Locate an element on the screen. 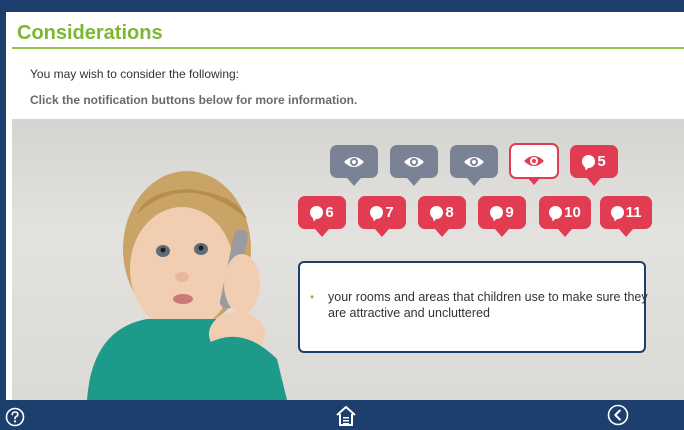  intro-text: You may wish to consider the following: is located at coordinates (135, 74).